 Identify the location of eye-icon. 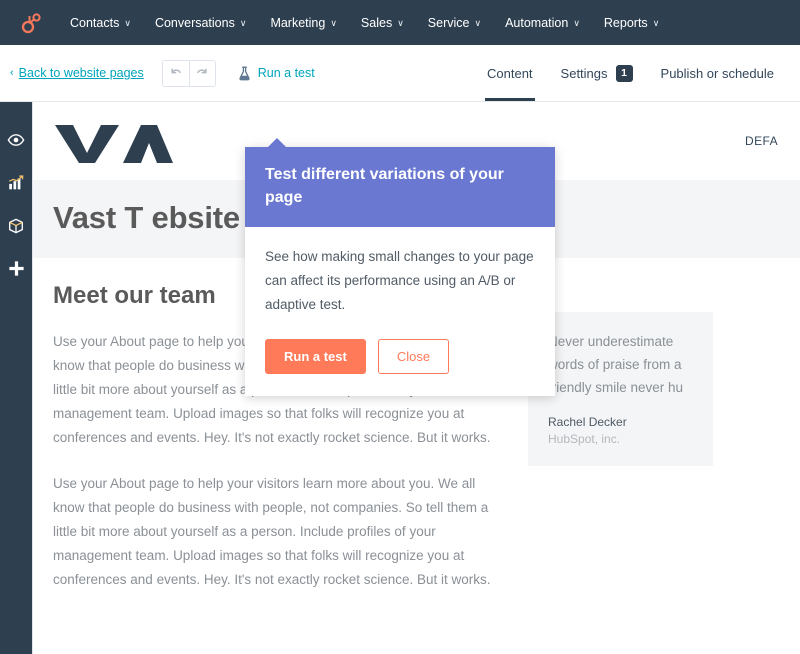
(16, 139).